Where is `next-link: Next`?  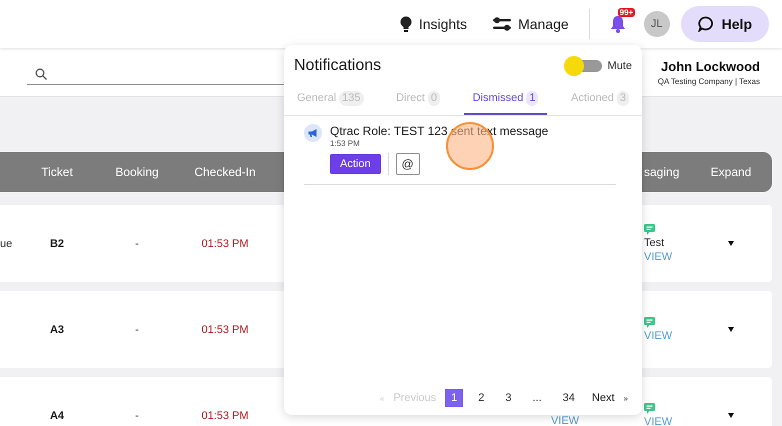 next-link: Next is located at coordinates (603, 398).